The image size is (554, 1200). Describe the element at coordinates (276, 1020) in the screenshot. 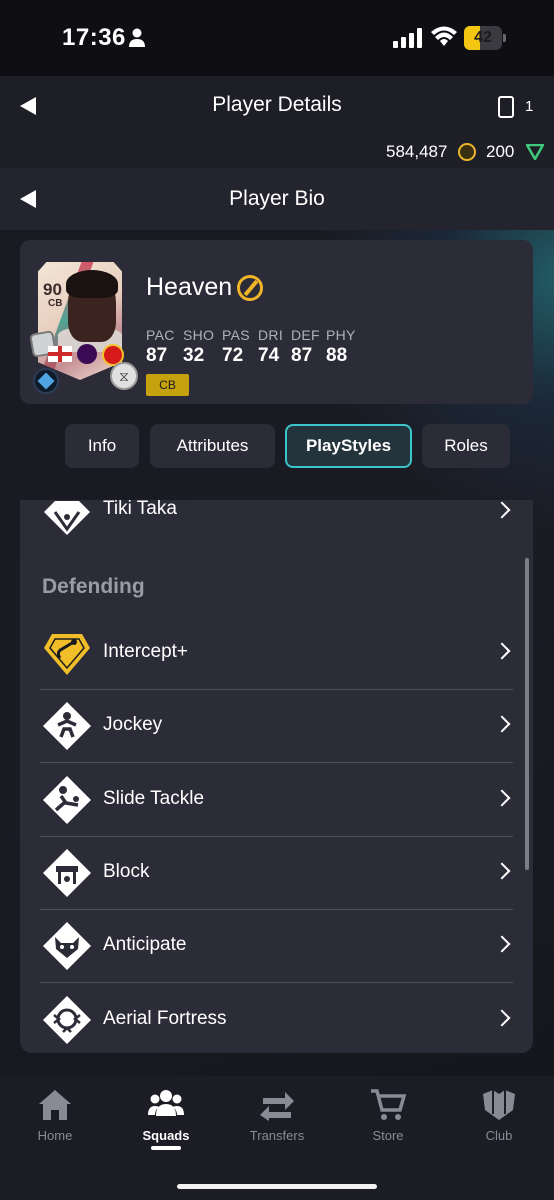

I see `list-item-aerial-fortress: Aerial Fortress` at that location.